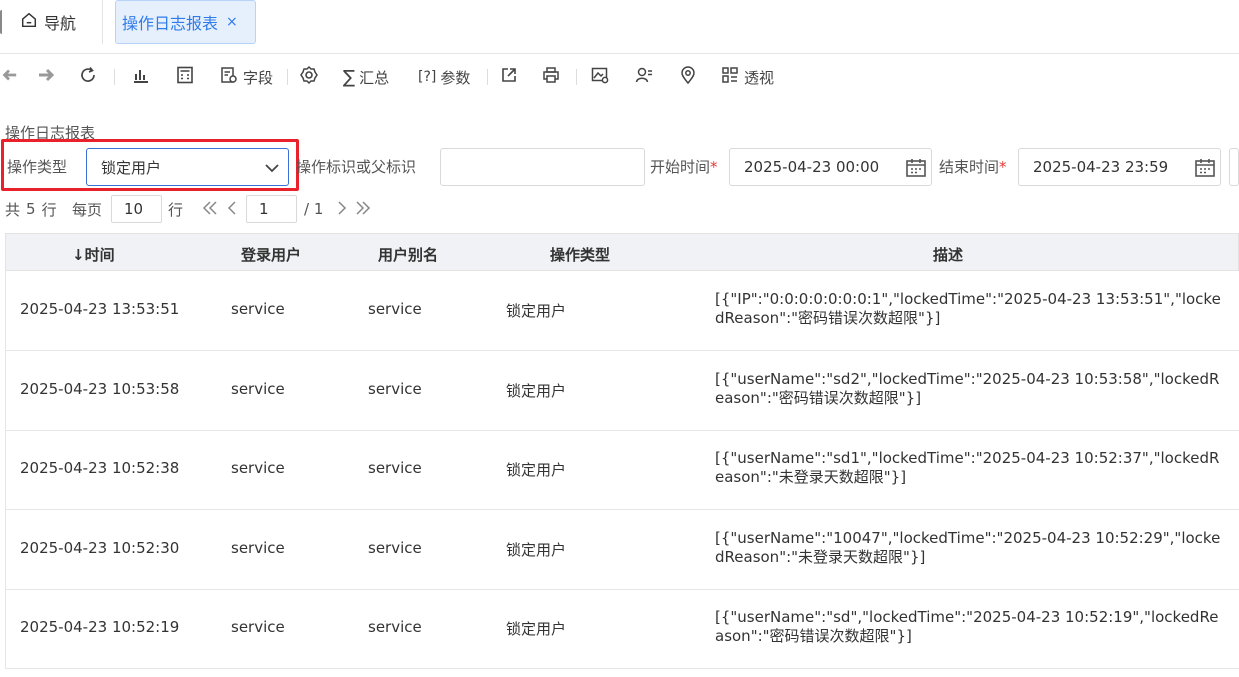 The image size is (1239, 677). I want to click on calculator-icon, so click(185, 77).